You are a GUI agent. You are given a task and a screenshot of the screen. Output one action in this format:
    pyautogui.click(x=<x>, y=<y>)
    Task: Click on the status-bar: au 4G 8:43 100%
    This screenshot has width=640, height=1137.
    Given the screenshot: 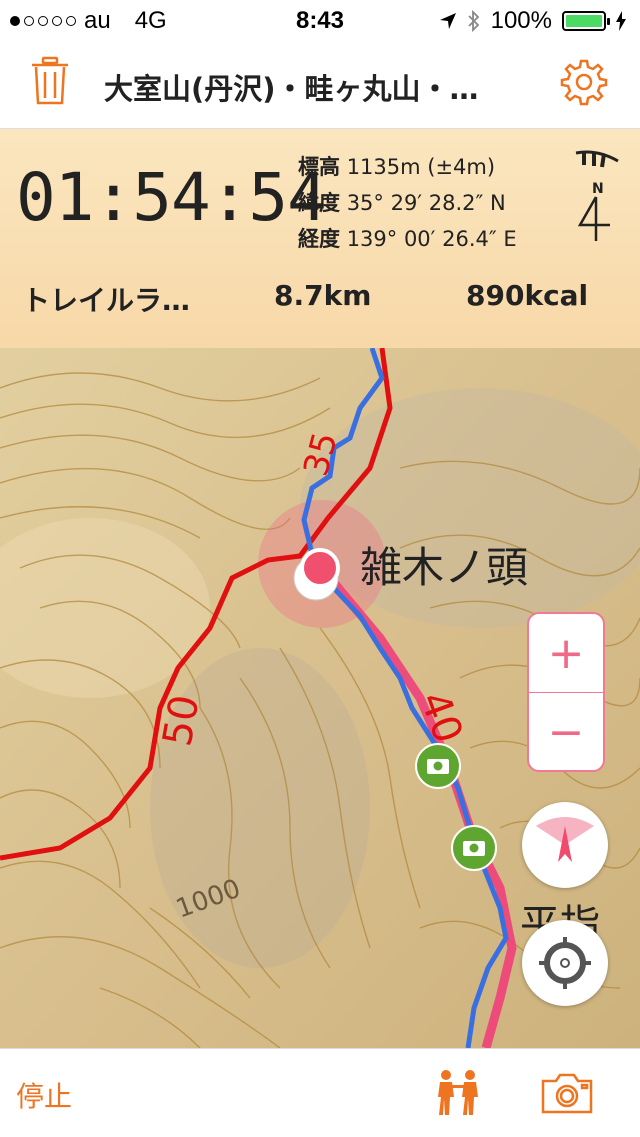 What is the action you would take?
    pyautogui.click(x=320, y=20)
    